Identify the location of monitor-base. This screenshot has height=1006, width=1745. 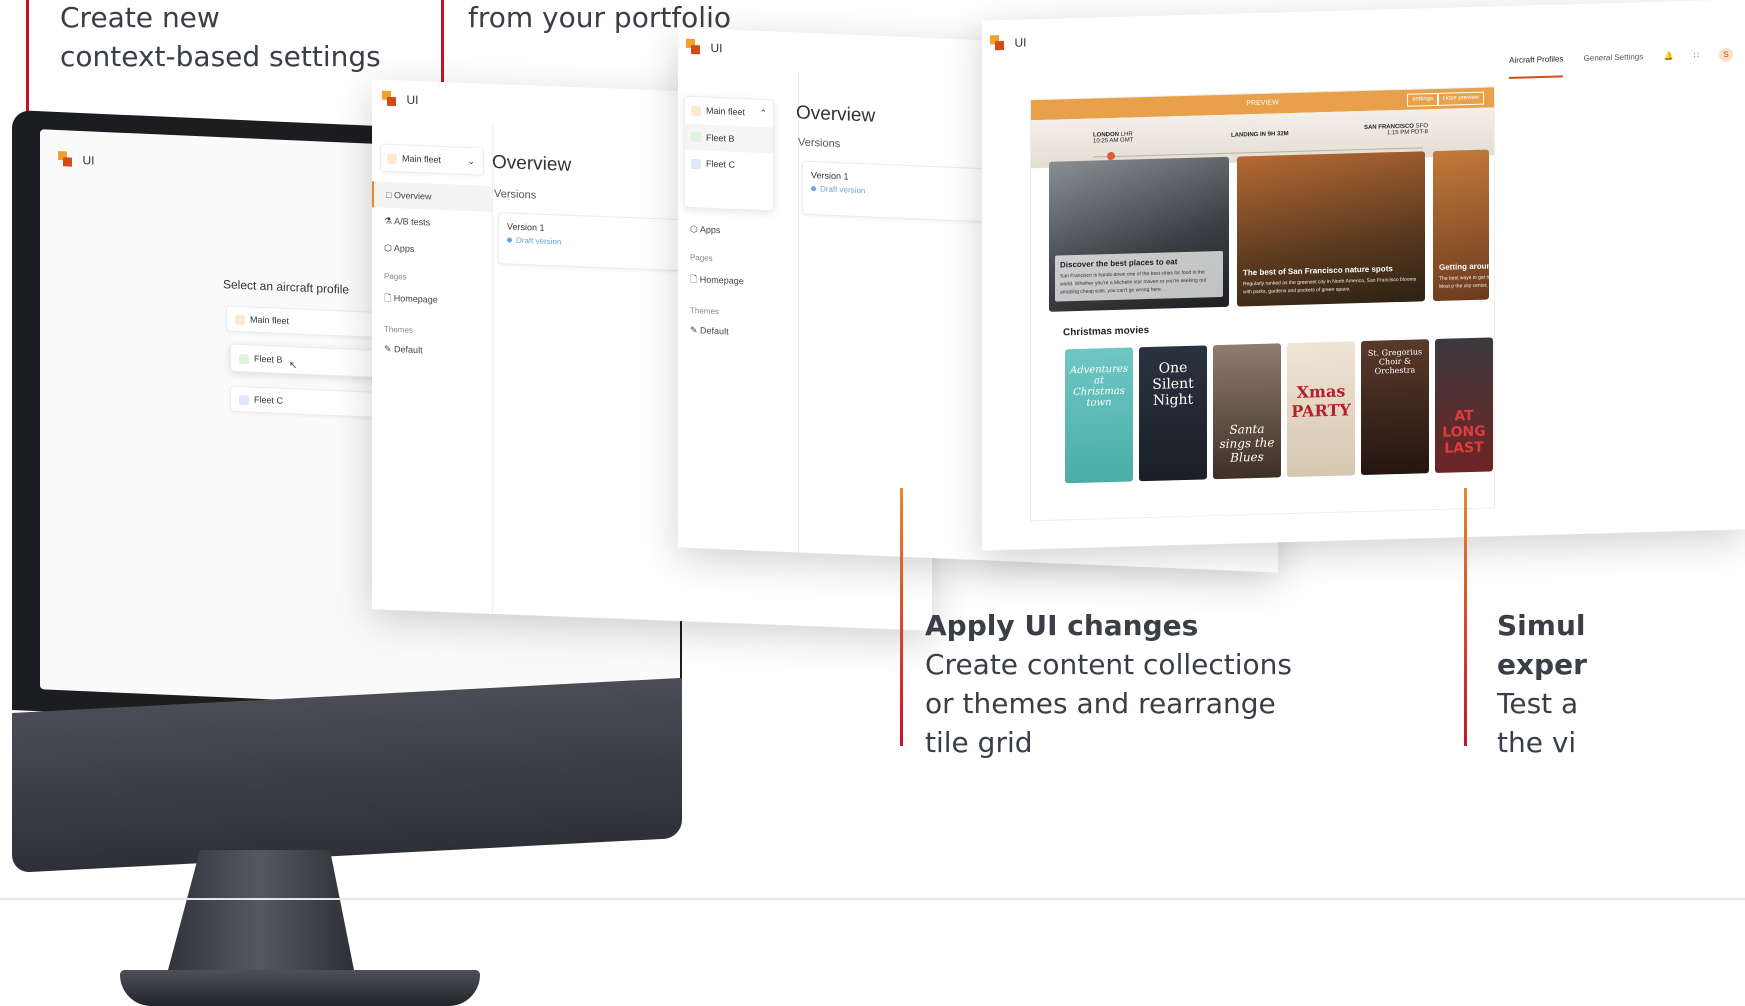
(300, 988).